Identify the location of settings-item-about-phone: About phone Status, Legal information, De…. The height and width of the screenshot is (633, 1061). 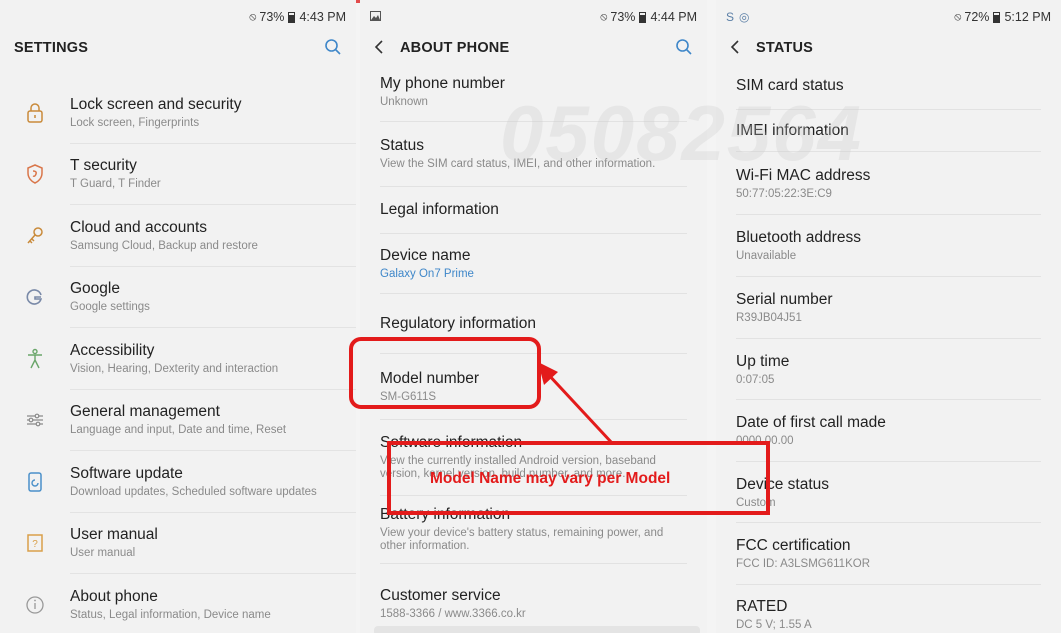
(178, 603).